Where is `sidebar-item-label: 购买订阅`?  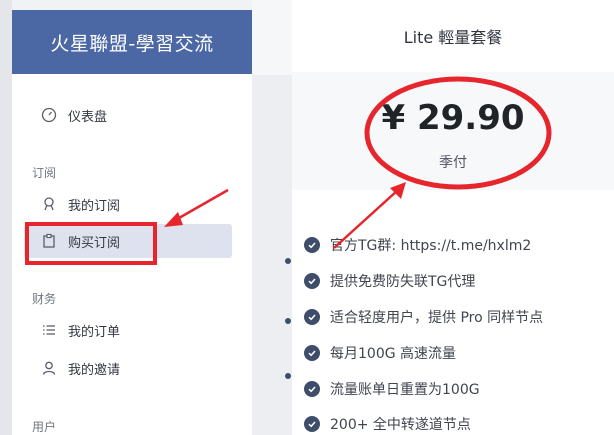 sidebar-item-label: 购买订阅 is located at coordinates (94, 243).